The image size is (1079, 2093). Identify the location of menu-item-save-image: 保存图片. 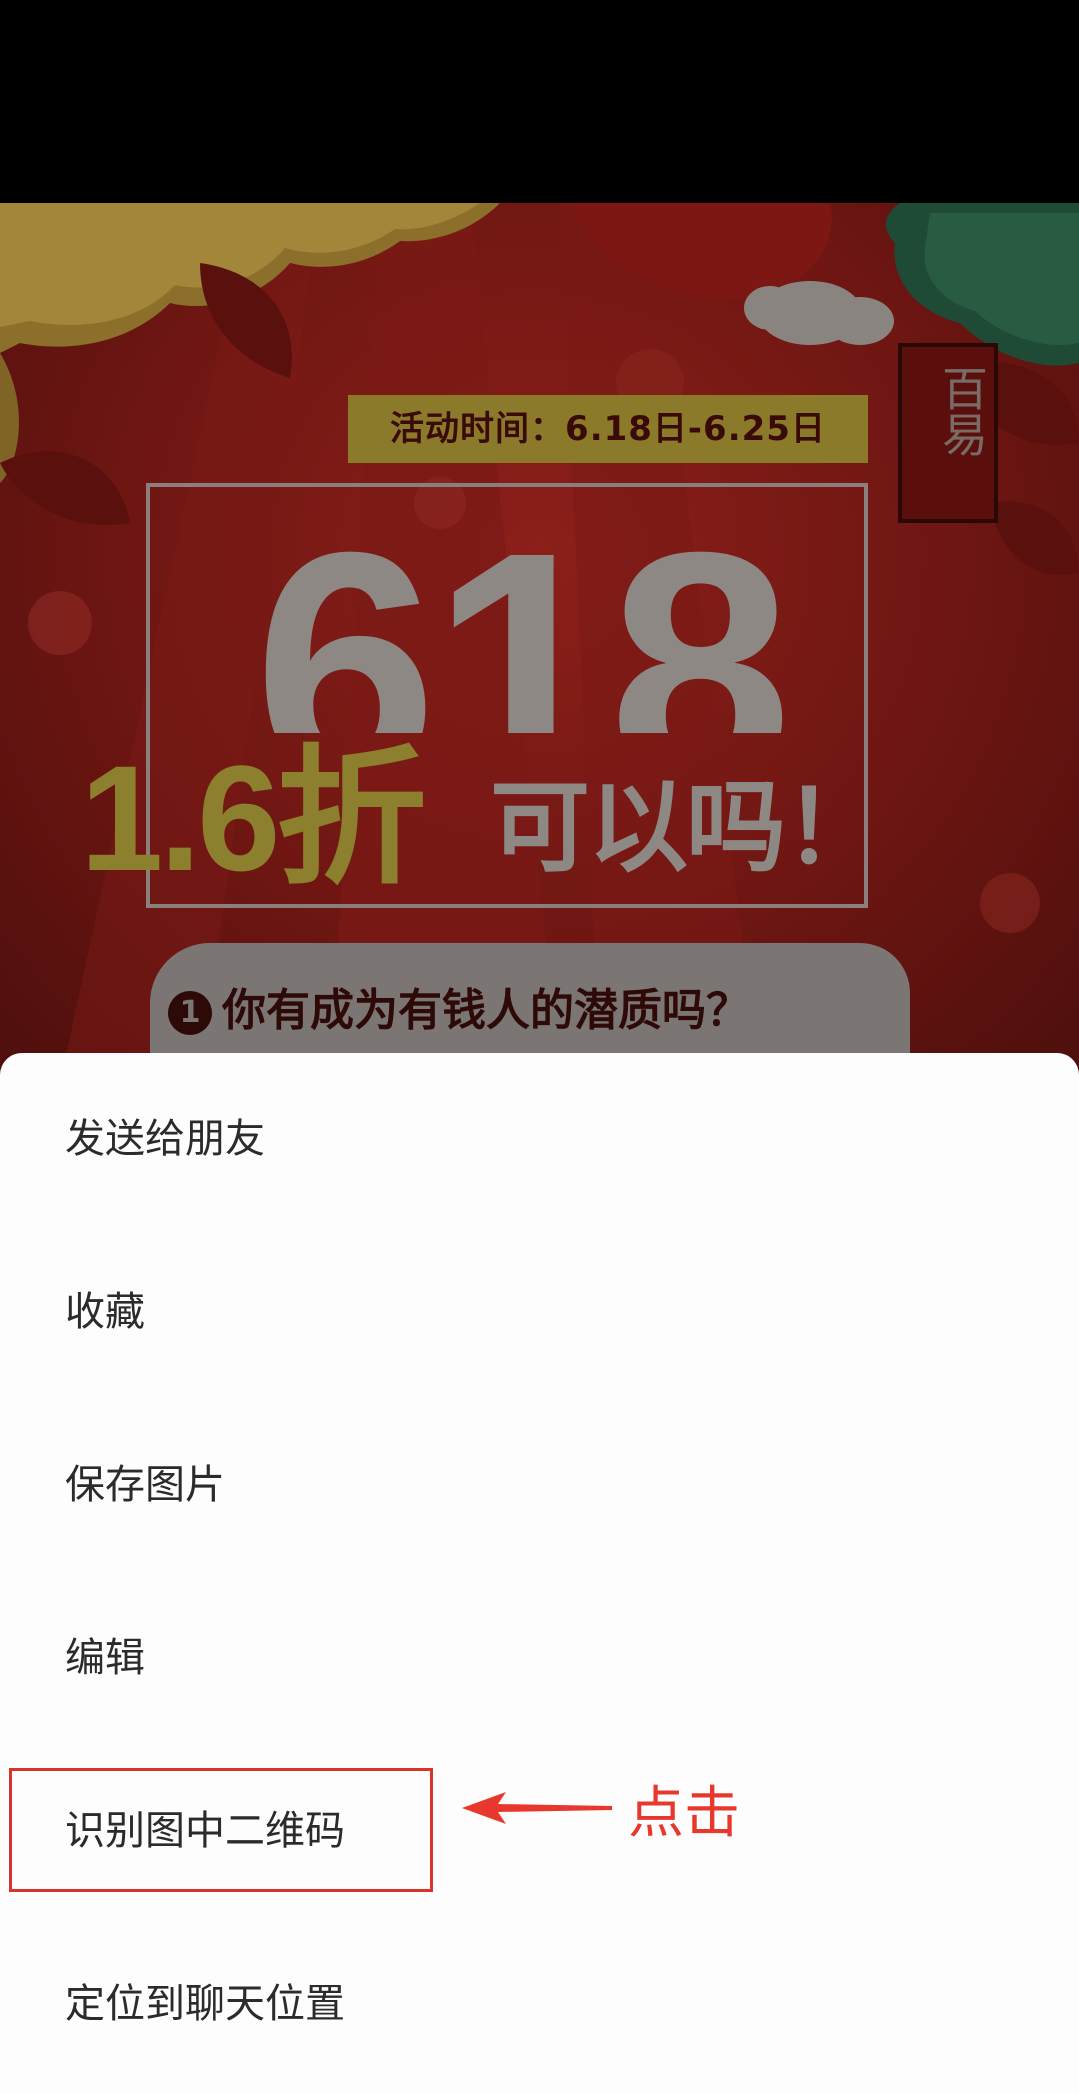
(539, 1485).